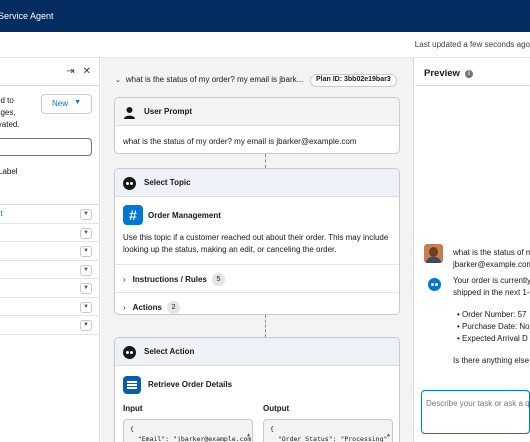  I want to click on card-title: User Prompt, so click(168, 111).